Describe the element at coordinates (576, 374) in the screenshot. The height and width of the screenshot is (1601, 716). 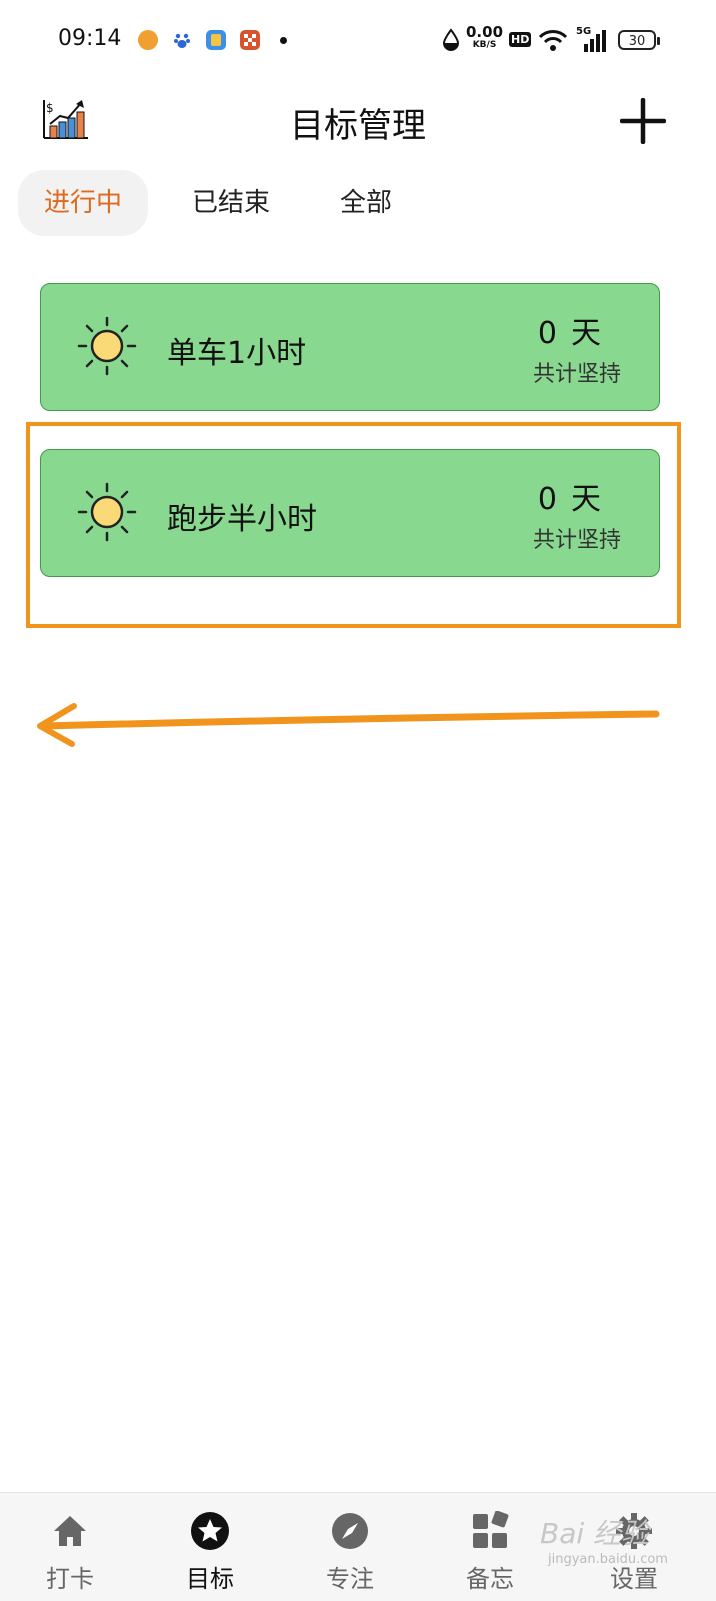
I see `goal-caption: 共计坚持` at that location.